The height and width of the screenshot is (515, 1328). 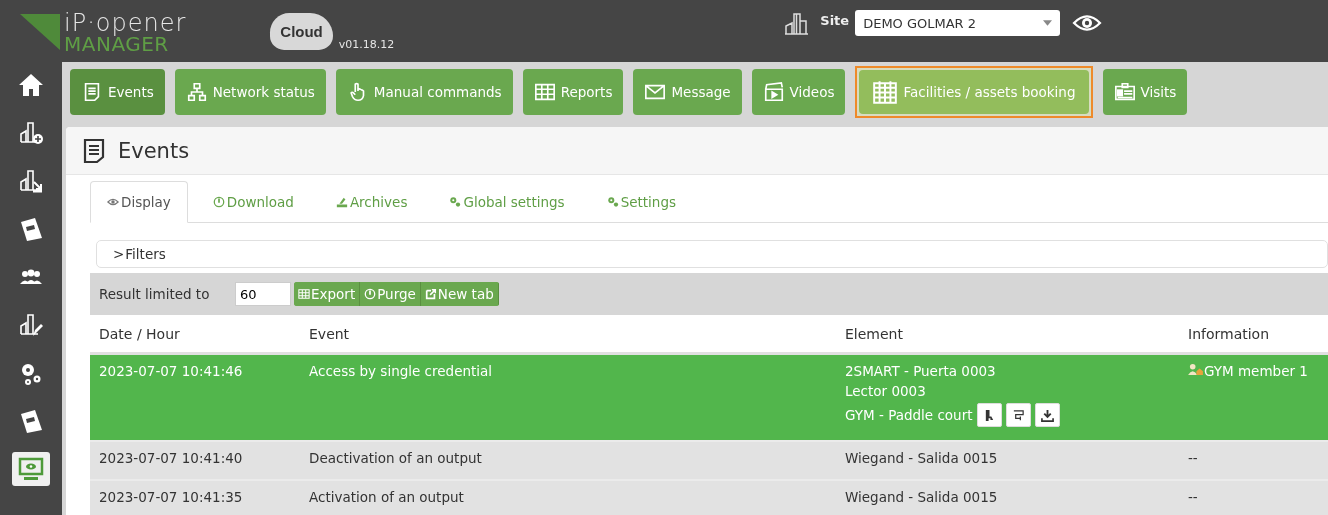 I want to click on table-cell: GYM - Paddle court, so click(x=909, y=415).